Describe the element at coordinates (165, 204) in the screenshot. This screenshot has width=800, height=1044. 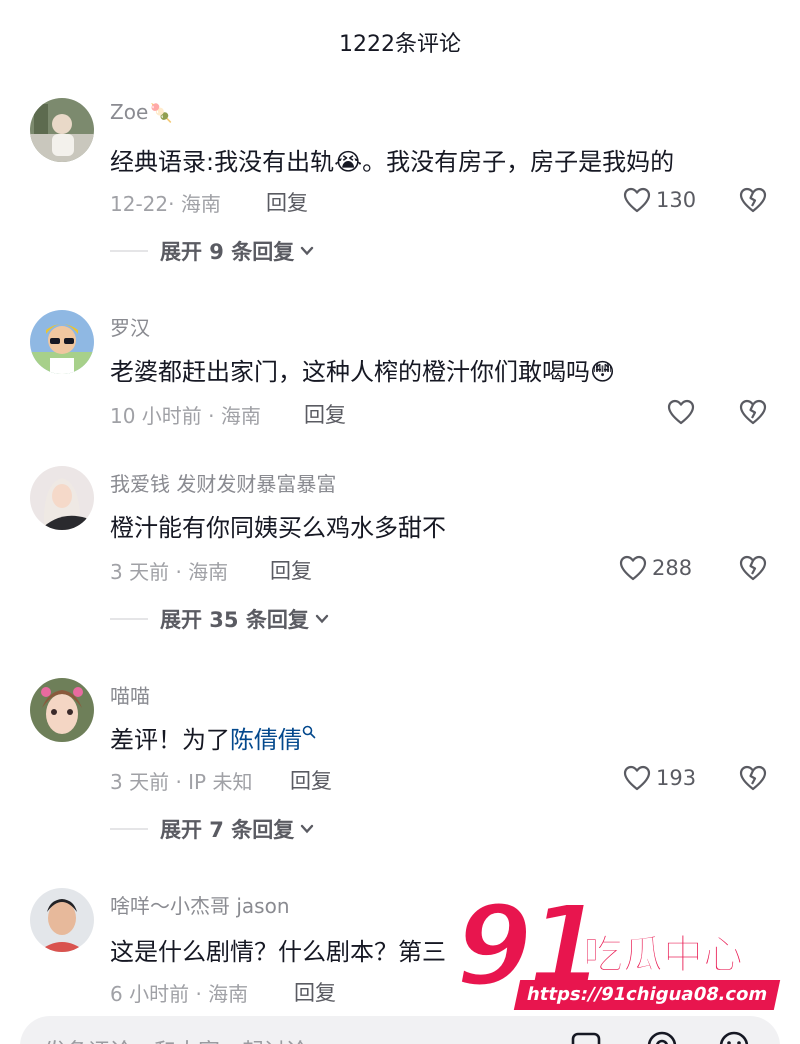
I see `comment-meta: 12-22· 海南` at that location.